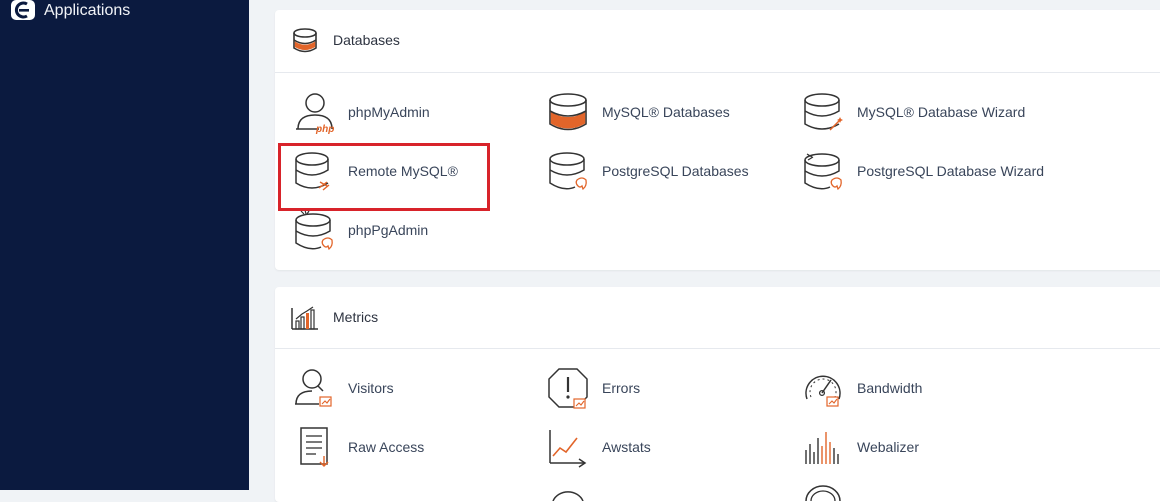  I want to click on awstats-icon, so click(570, 448).